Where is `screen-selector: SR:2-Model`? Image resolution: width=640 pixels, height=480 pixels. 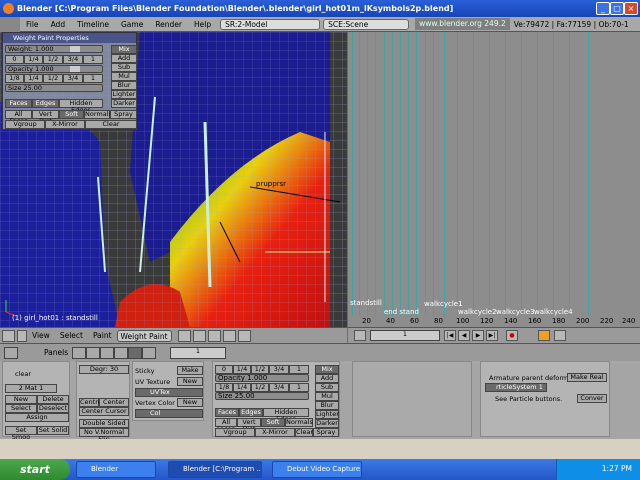
screen-selector: SR:2-Model is located at coordinates (270, 24).